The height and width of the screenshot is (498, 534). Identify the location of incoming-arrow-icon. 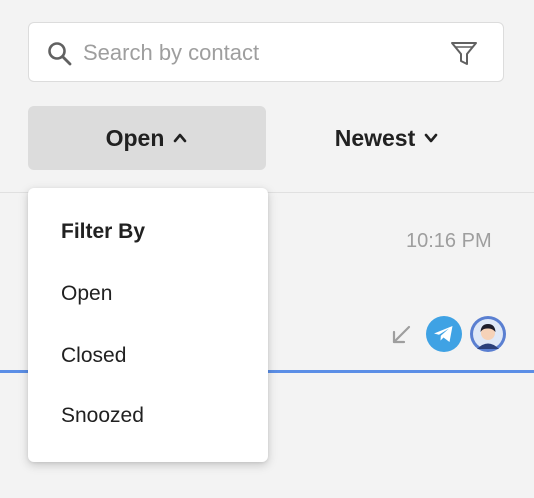
(401, 334).